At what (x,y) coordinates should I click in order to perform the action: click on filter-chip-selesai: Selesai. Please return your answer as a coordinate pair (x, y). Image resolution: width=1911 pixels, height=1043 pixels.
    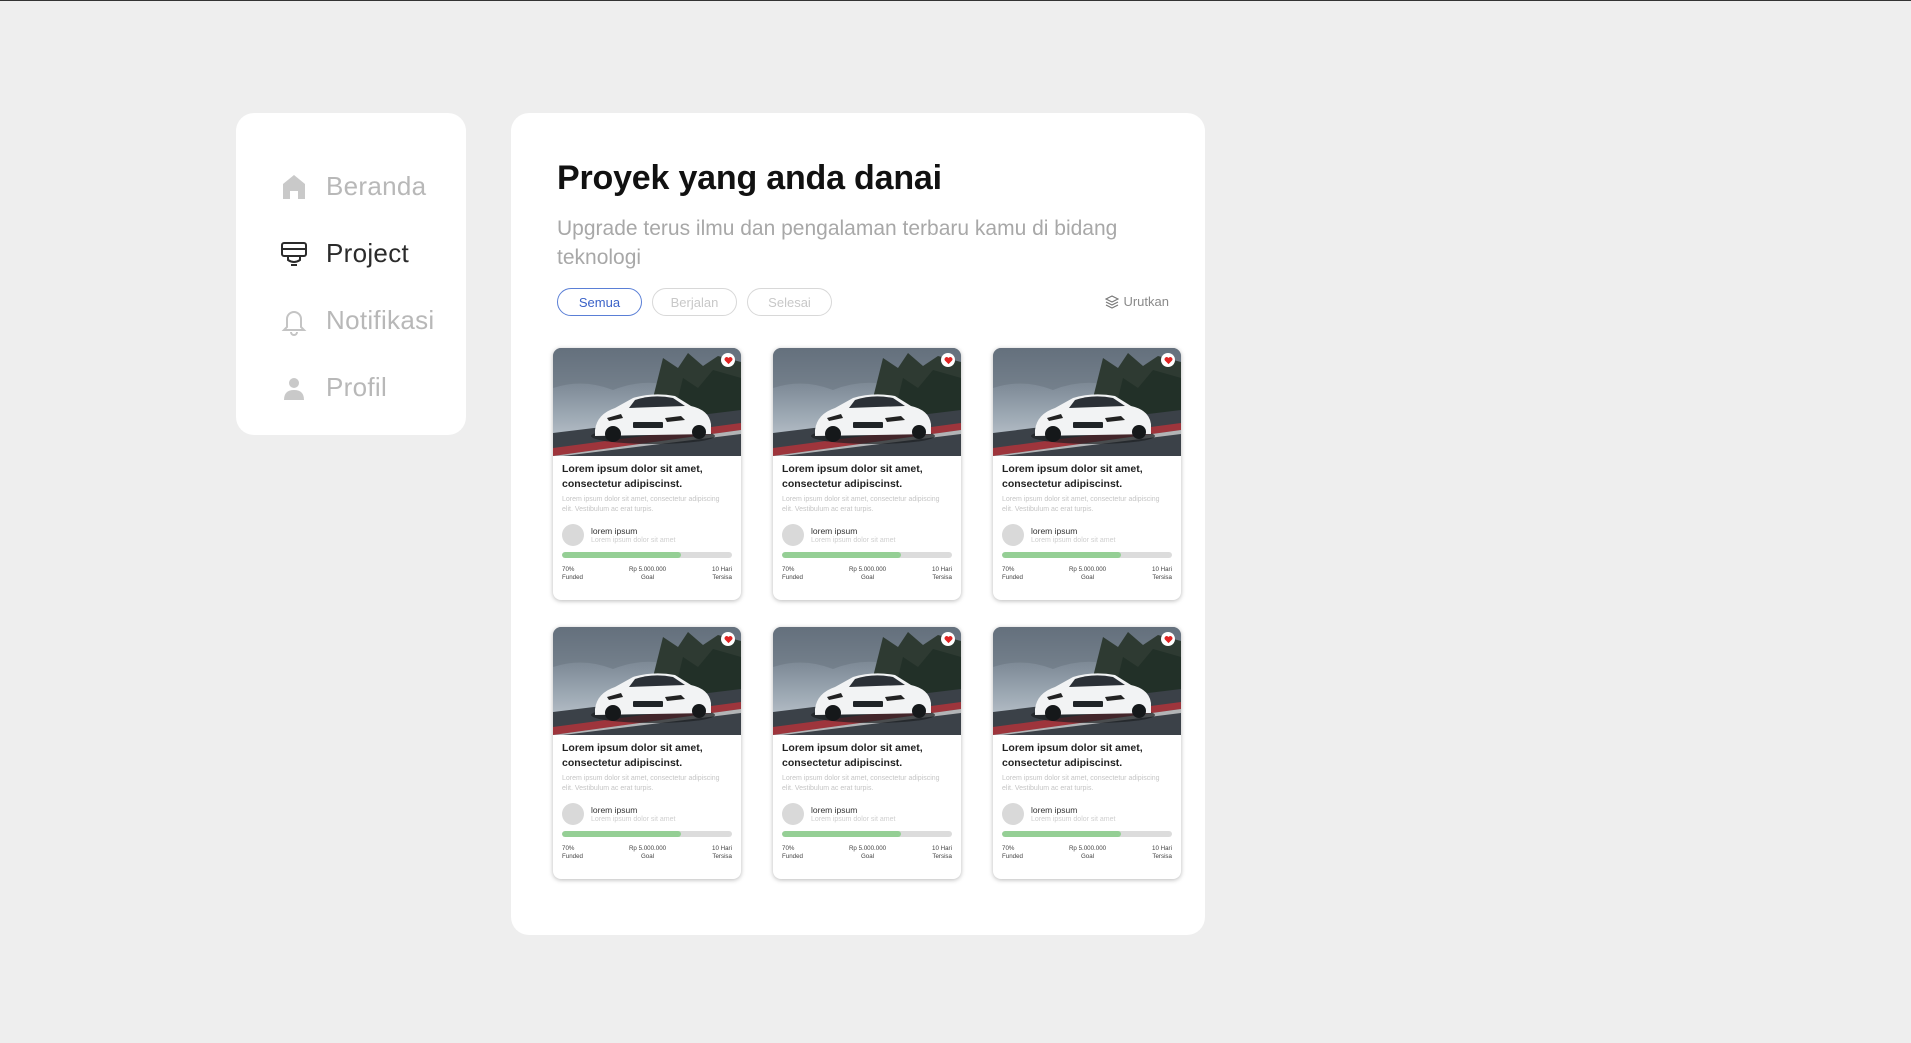
    Looking at the image, I should click on (789, 302).